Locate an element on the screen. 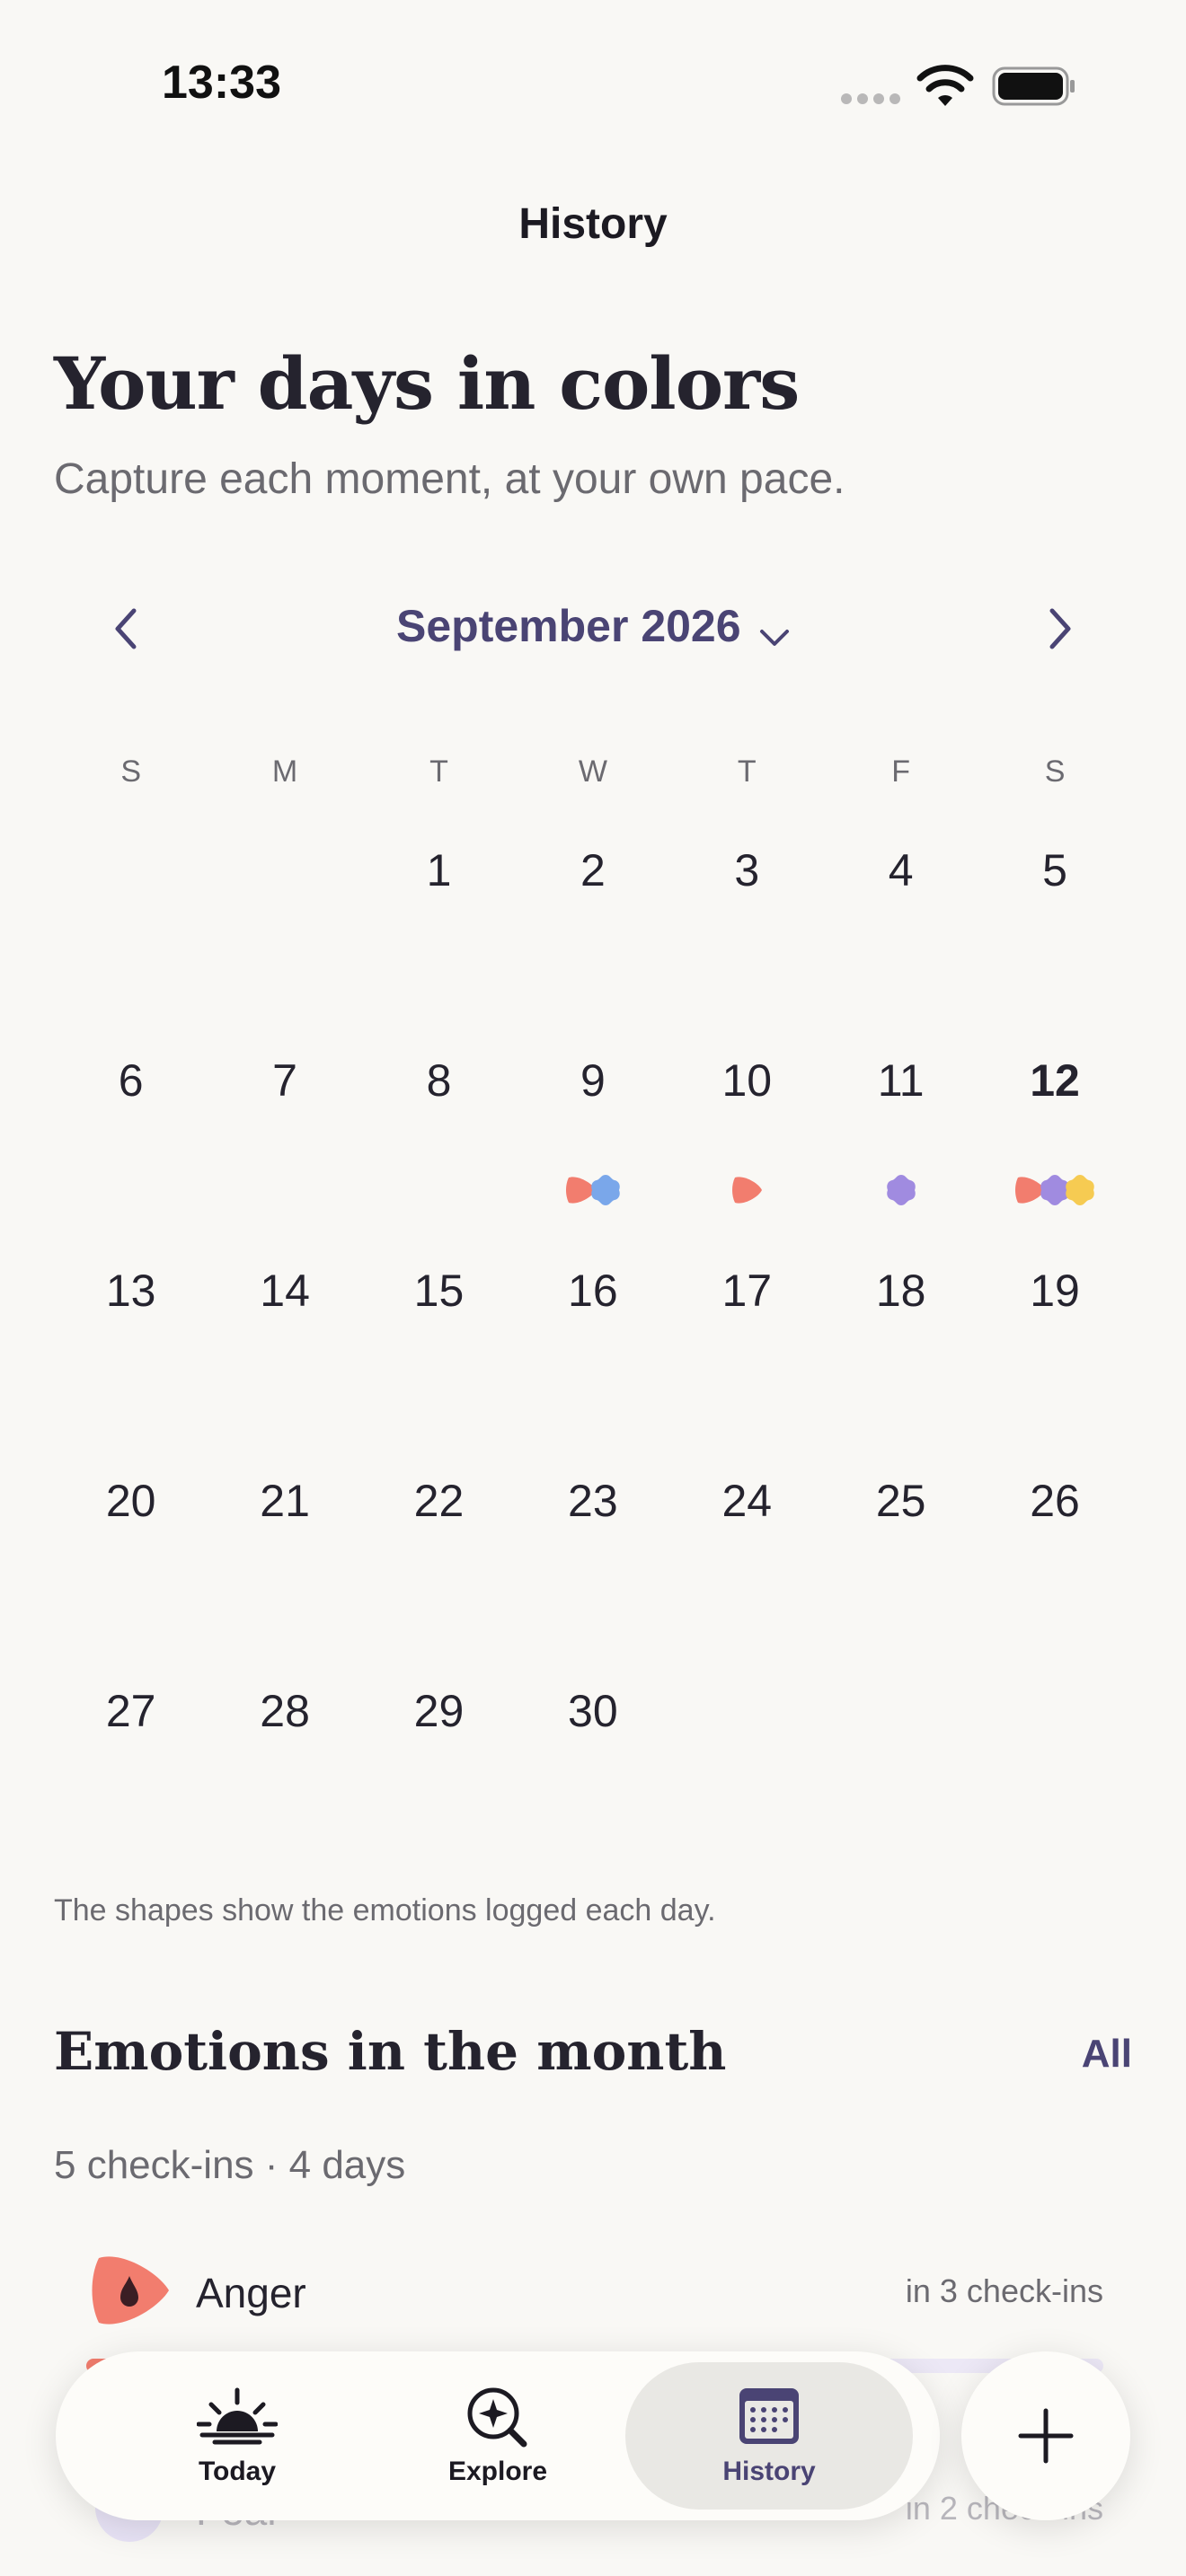  calendar-day: 3 is located at coordinates (747, 949).